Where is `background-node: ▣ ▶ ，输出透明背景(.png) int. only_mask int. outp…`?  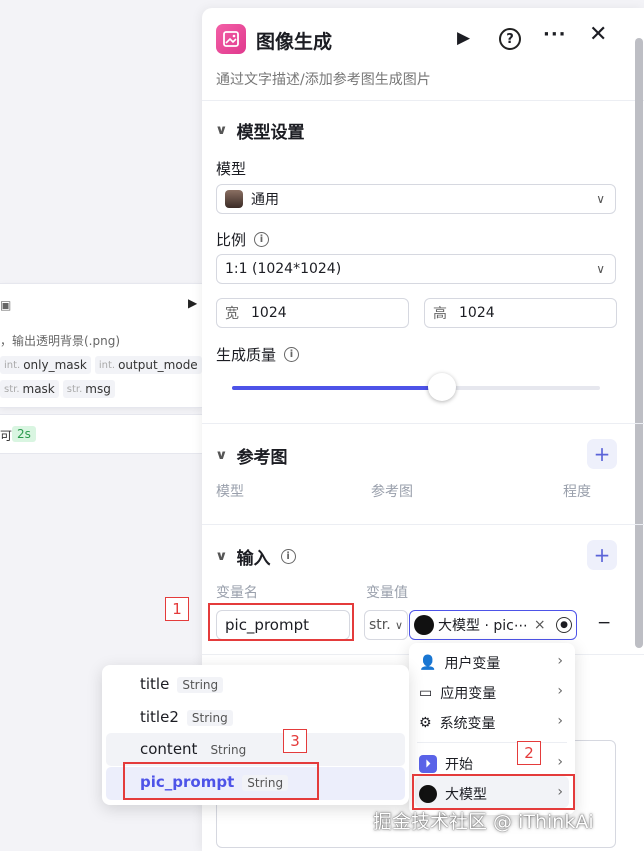 background-node: ▣ ▶ ，输出透明背景(.png) int. only_mask int. outp… is located at coordinates (101, 345).